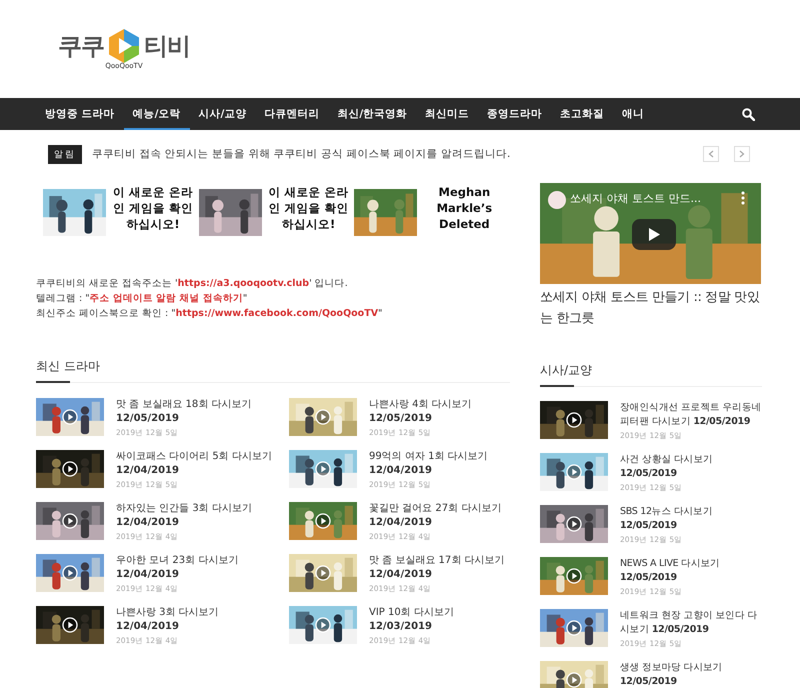 The height and width of the screenshot is (688, 800). What do you see at coordinates (439, 516) in the screenshot?
I see `post-title: 꽃길만 걸어요 27회 다시보기 12/04/2019` at bounding box center [439, 516].